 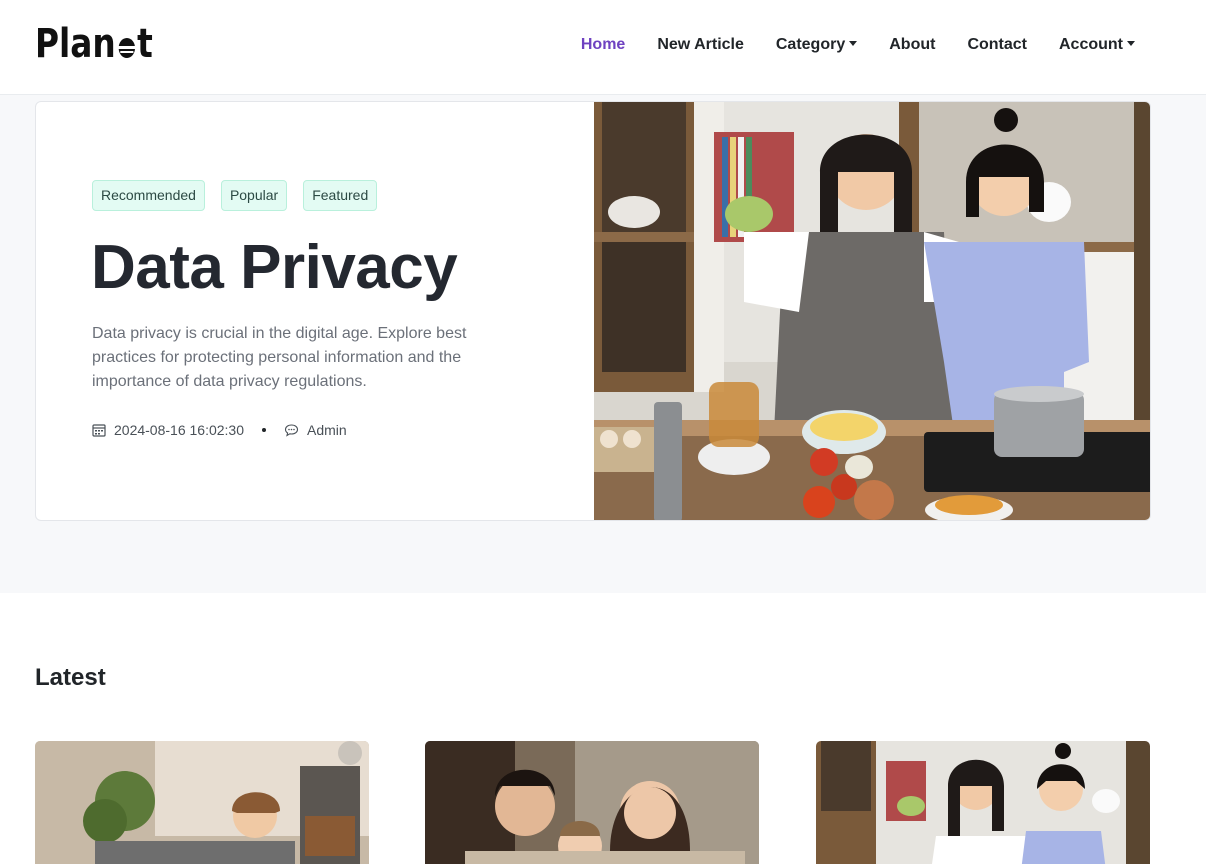 What do you see at coordinates (75, 44) in the screenshot?
I see `logo-text-start: Plan` at bounding box center [75, 44].